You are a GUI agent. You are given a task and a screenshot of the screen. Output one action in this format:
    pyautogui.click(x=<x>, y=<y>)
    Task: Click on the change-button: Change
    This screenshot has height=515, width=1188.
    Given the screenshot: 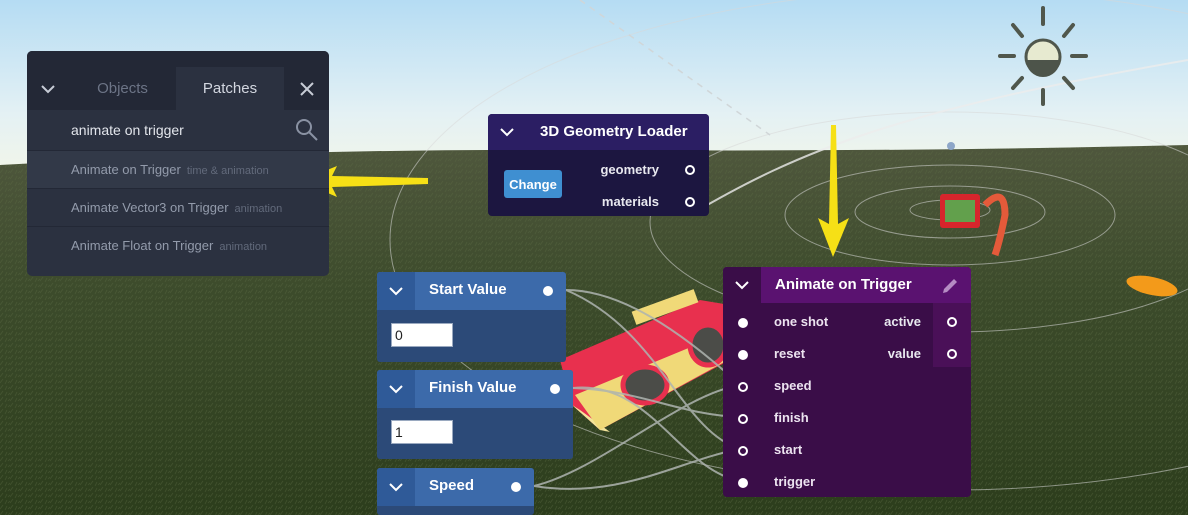 What is the action you would take?
    pyautogui.click(x=533, y=184)
    